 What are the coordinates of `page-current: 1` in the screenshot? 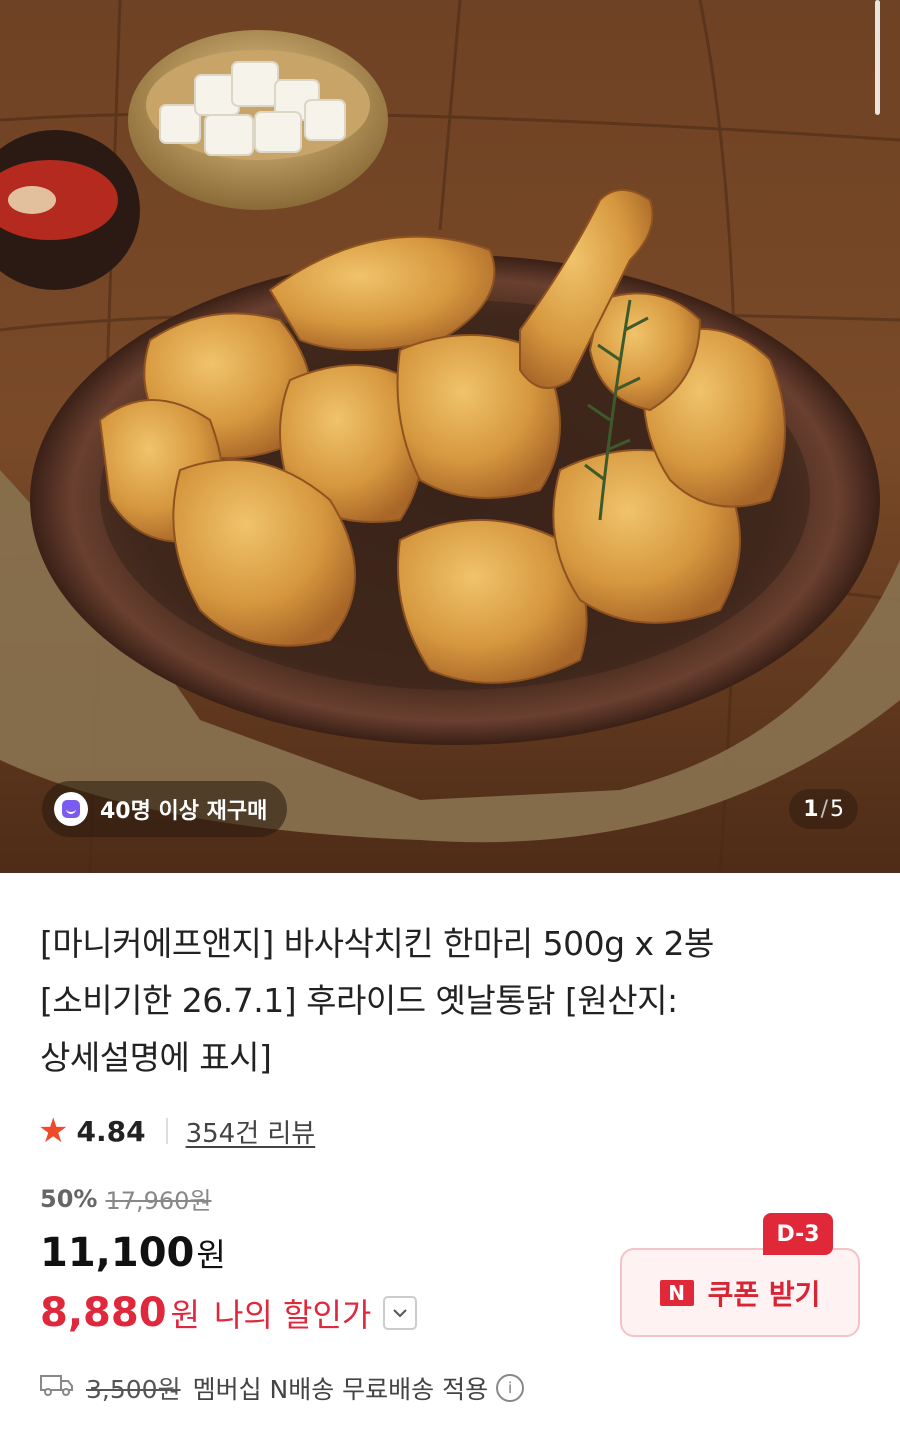 It's located at (811, 809).